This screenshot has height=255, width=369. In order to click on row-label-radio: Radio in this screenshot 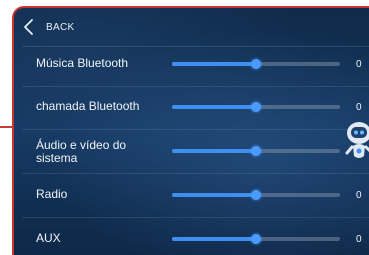, I will do `click(52, 194)`.